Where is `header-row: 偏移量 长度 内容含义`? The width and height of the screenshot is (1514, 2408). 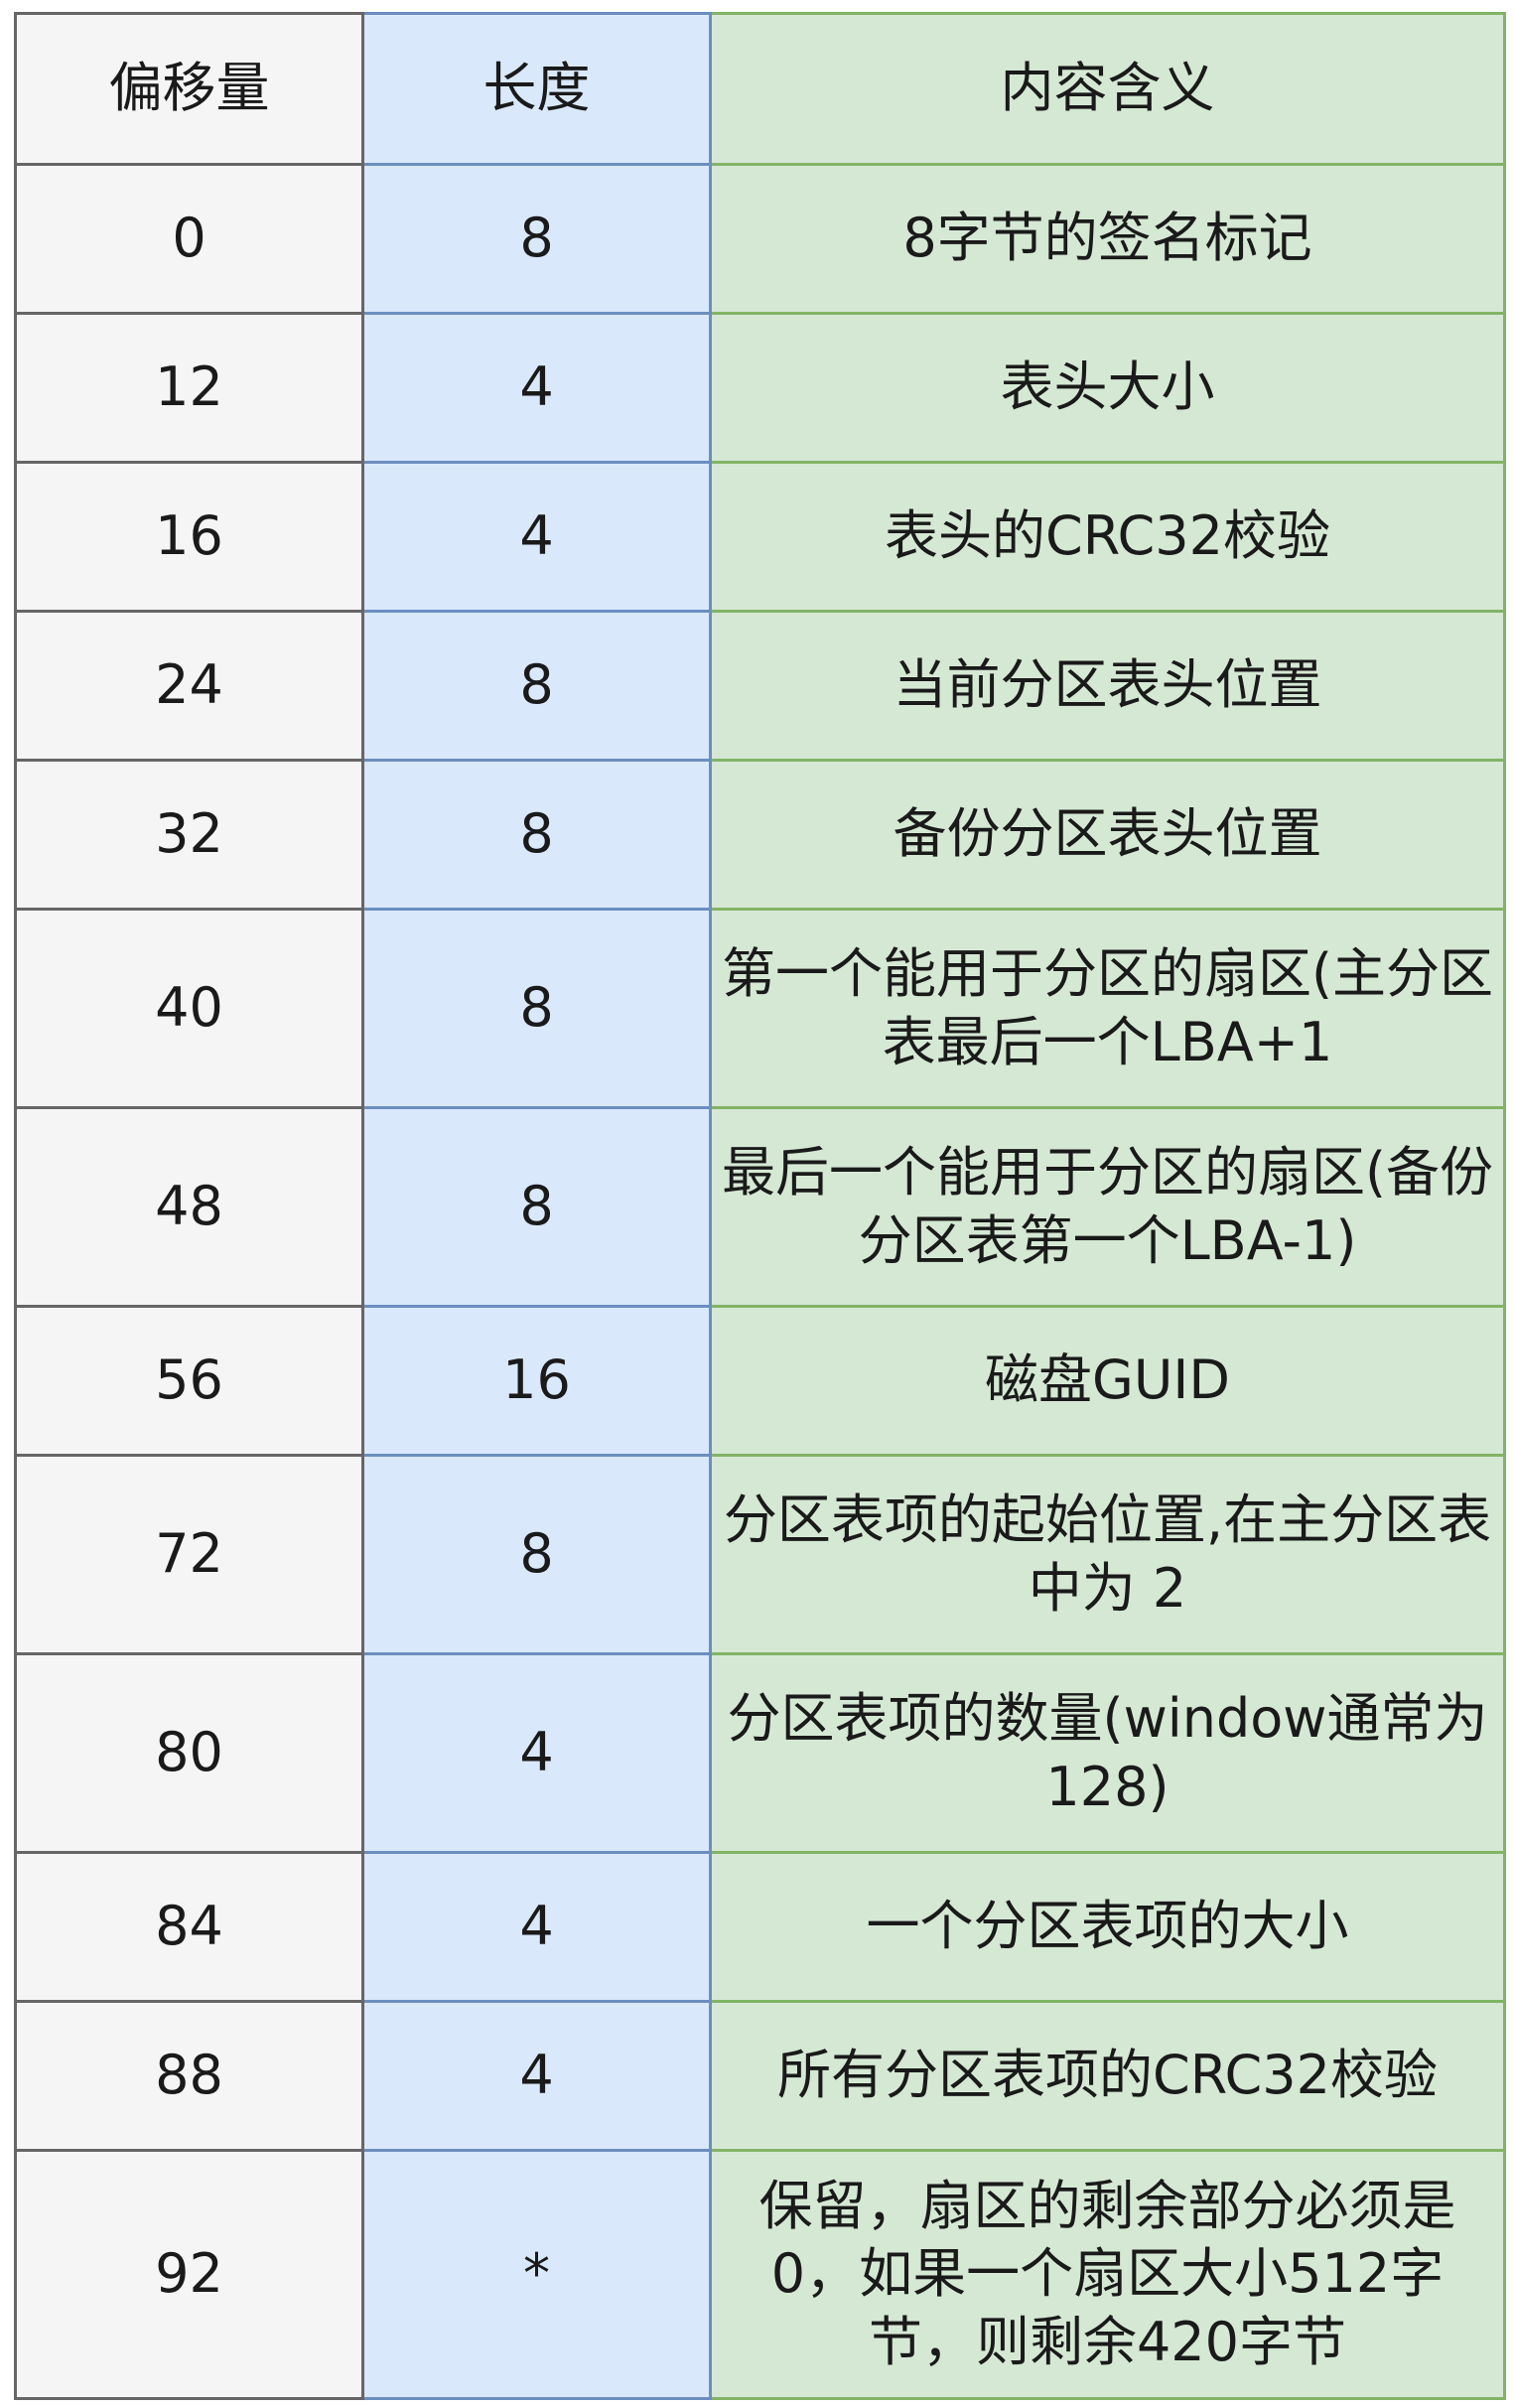 header-row: 偏移量 长度 内容含义 is located at coordinates (760, 89).